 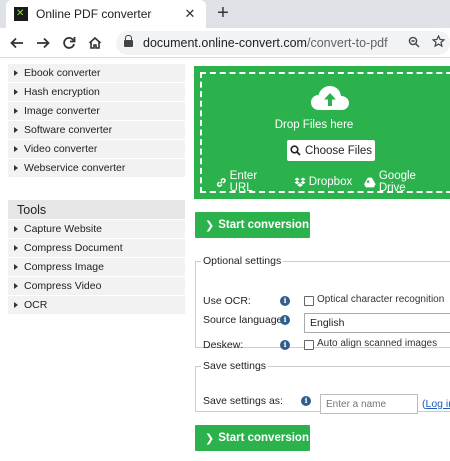 What do you see at coordinates (436, 404) in the screenshot?
I see `login-link: (Log in` at bounding box center [436, 404].